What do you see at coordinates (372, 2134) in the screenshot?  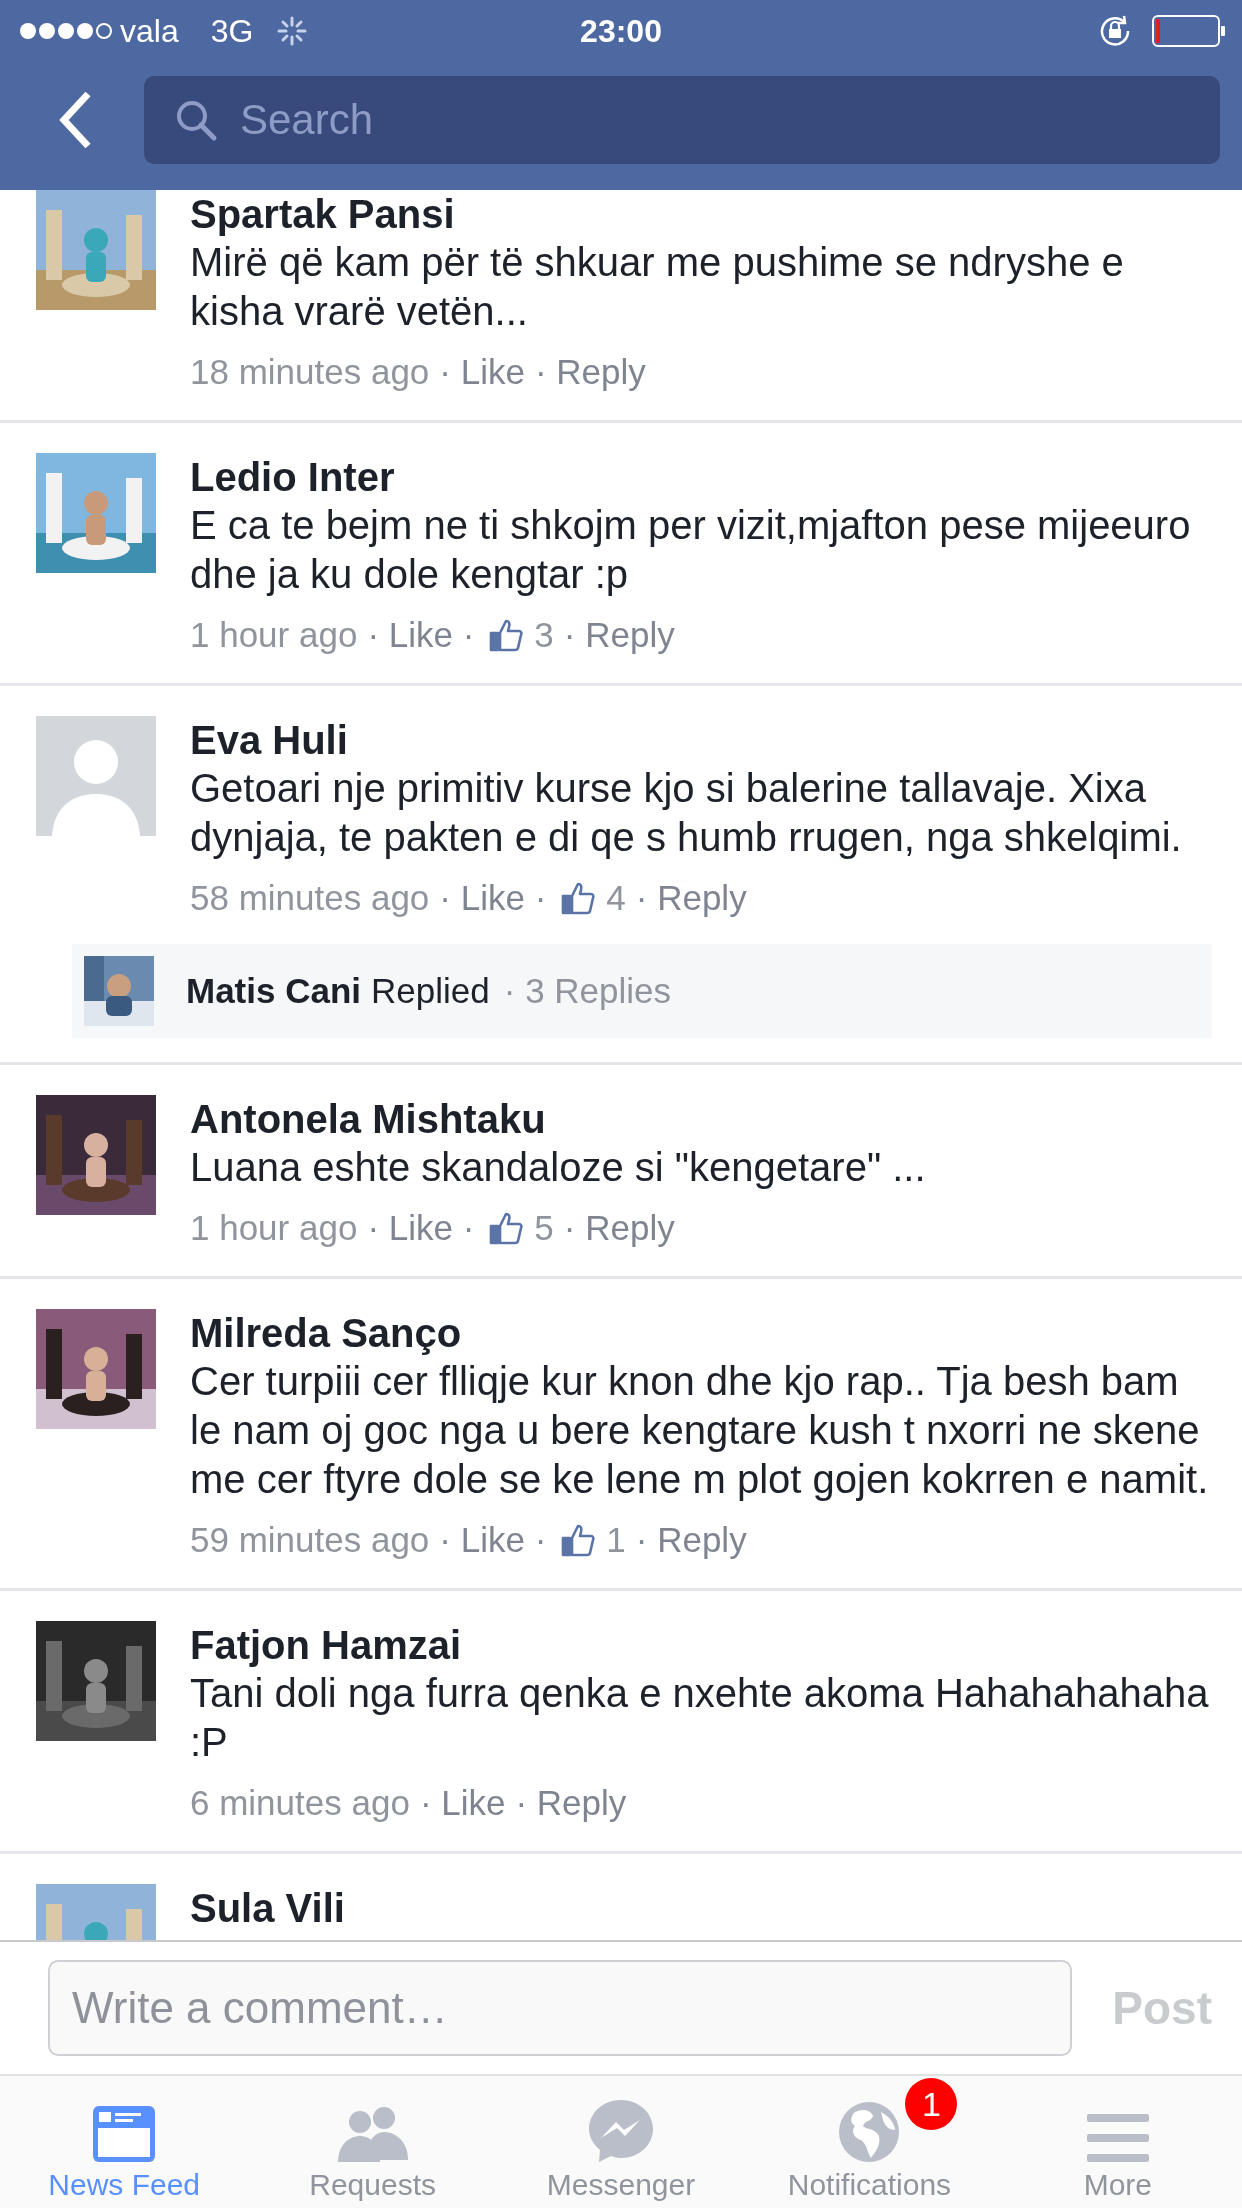 I see `people-icon` at bounding box center [372, 2134].